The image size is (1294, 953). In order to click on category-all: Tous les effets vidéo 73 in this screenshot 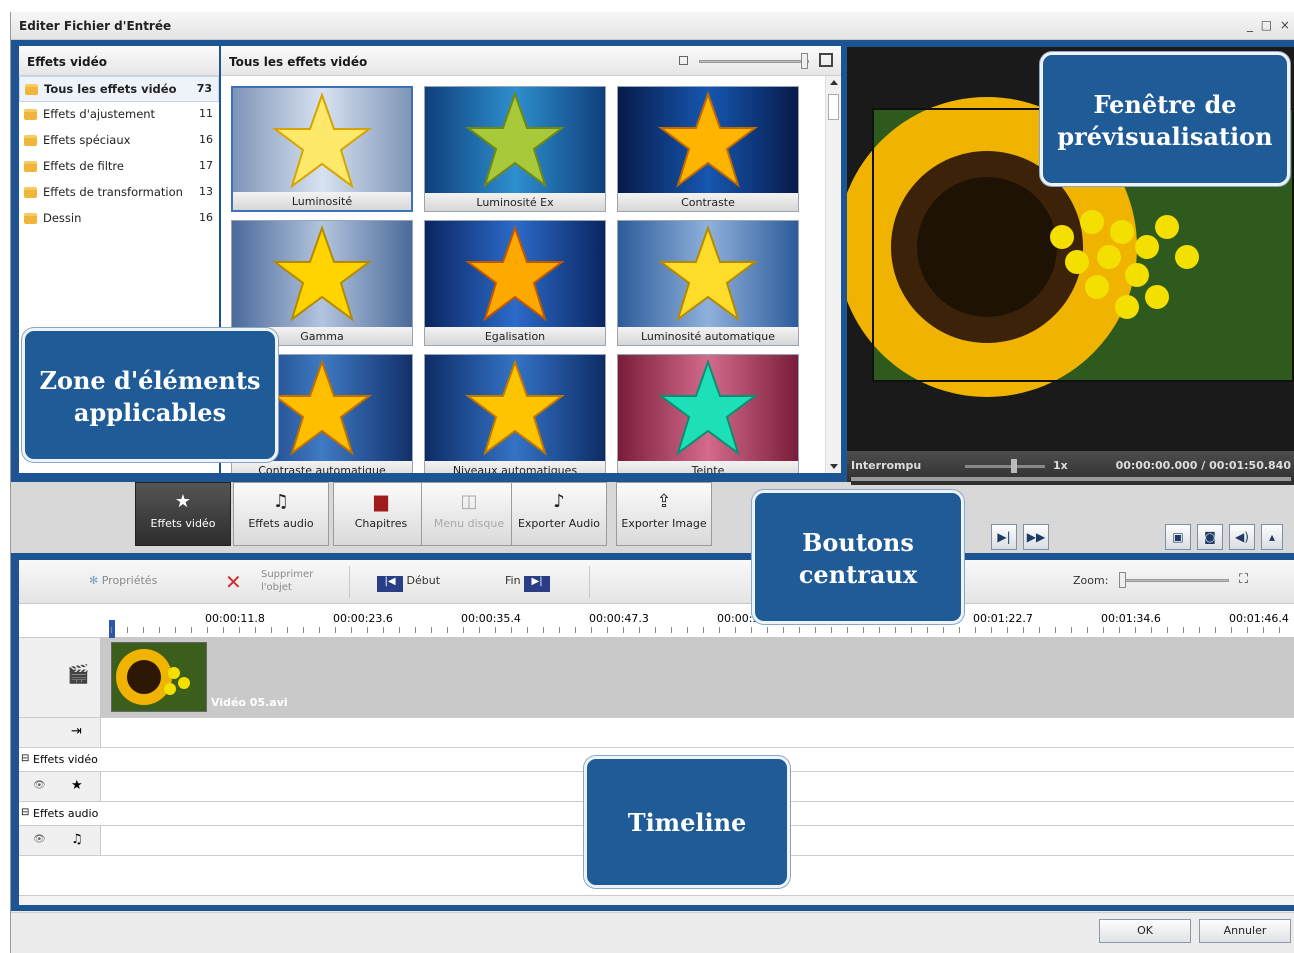, I will do `click(119, 89)`.